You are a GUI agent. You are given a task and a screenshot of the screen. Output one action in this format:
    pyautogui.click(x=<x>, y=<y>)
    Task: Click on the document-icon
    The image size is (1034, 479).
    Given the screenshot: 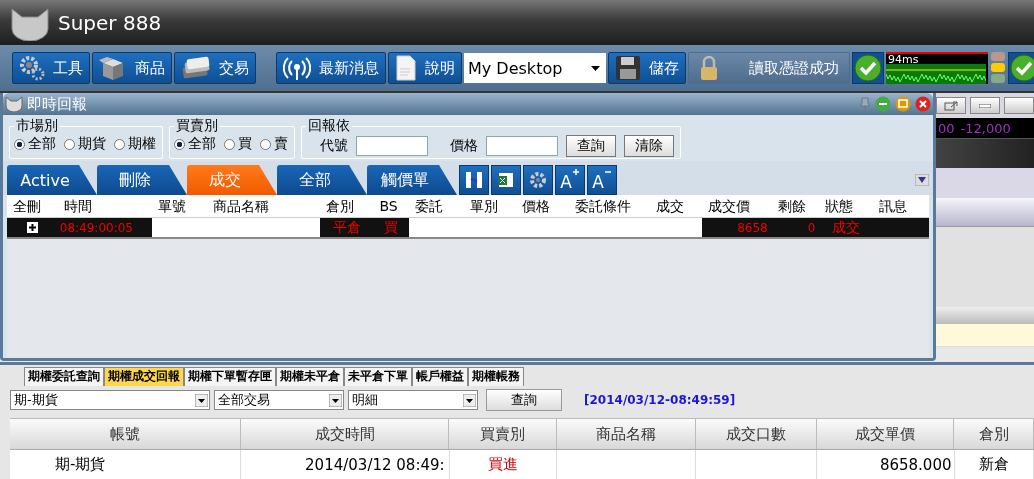 What is the action you would take?
    pyautogui.click(x=406, y=68)
    